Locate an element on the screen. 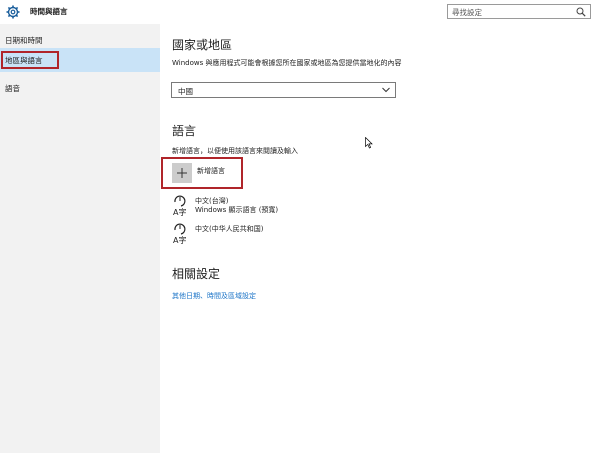 The height and width of the screenshot is (453, 600). language-subtitle: Windows 顯示語言 (預寬) is located at coordinates (237, 210).